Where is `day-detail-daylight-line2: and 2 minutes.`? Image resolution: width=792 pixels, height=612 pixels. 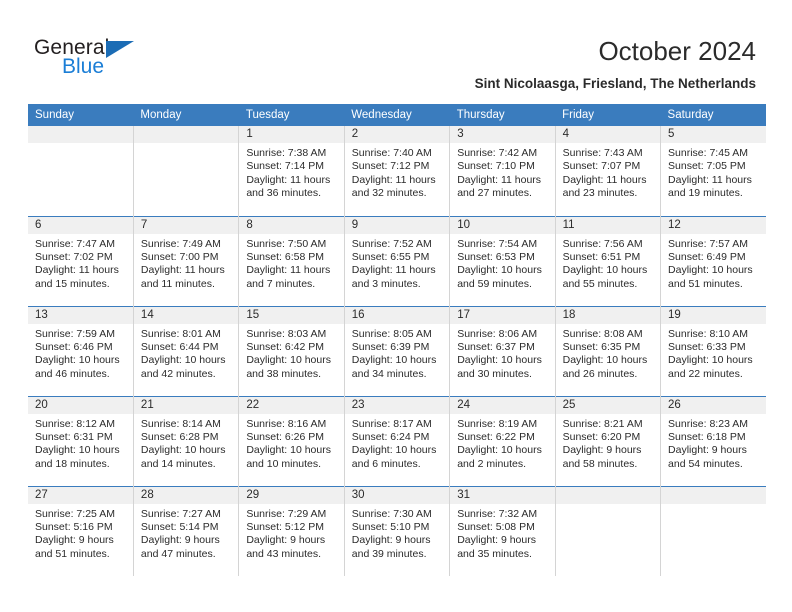
day-detail-daylight-line2: and 2 minutes. is located at coordinates (492, 463).